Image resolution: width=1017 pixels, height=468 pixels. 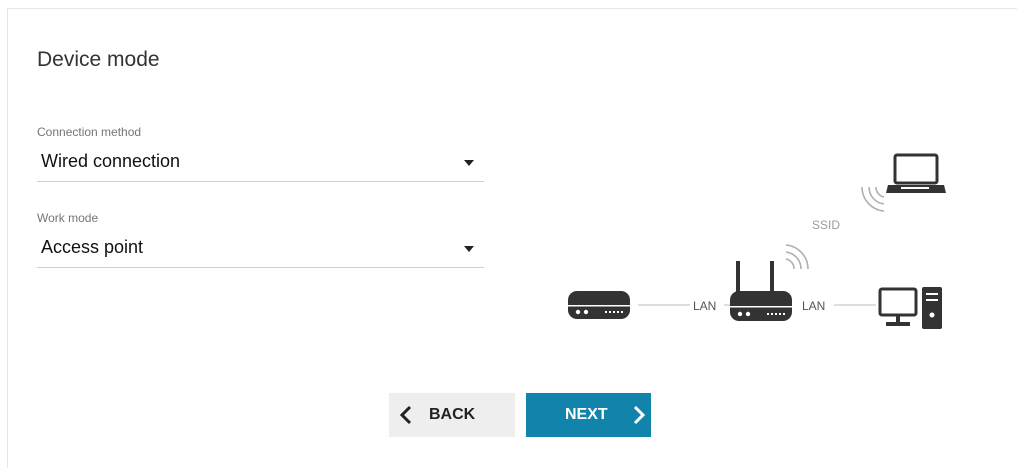 What do you see at coordinates (111, 161) in the screenshot?
I see `connection-method-value: Wired connection` at bounding box center [111, 161].